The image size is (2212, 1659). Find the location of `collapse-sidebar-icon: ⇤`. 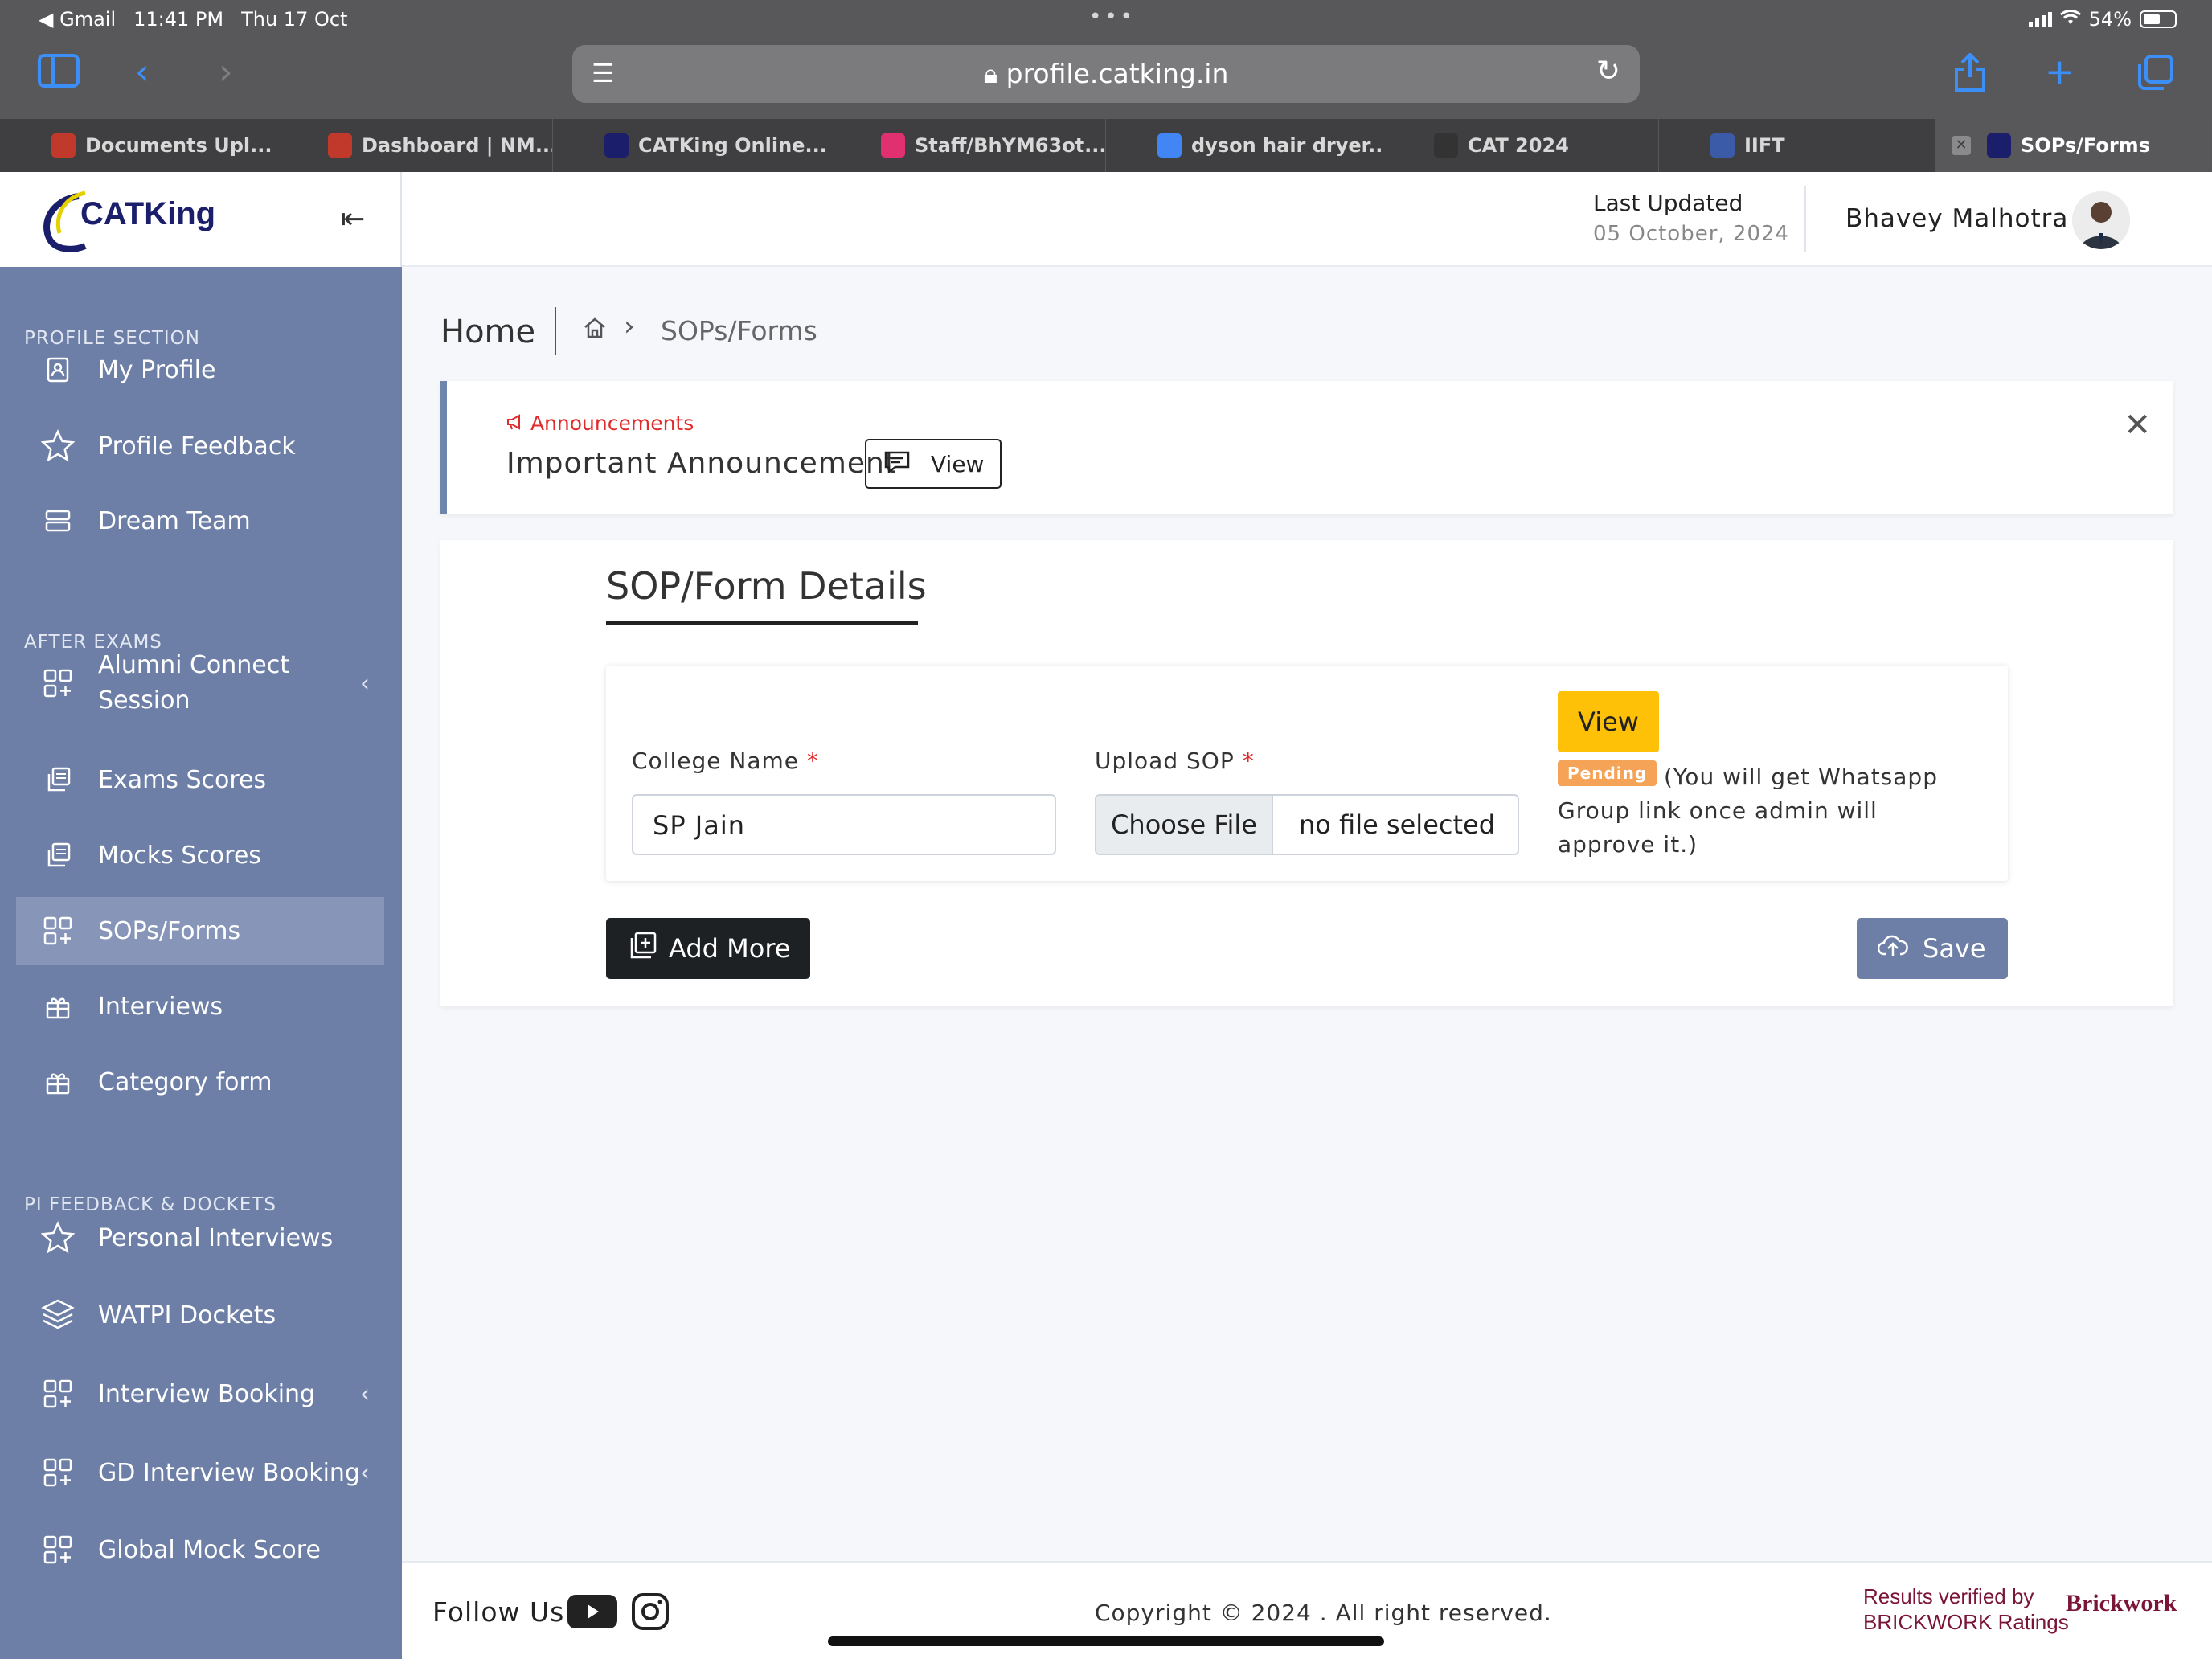

collapse-sidebar-icon: ⇤ is located at coordinates (353, 219).